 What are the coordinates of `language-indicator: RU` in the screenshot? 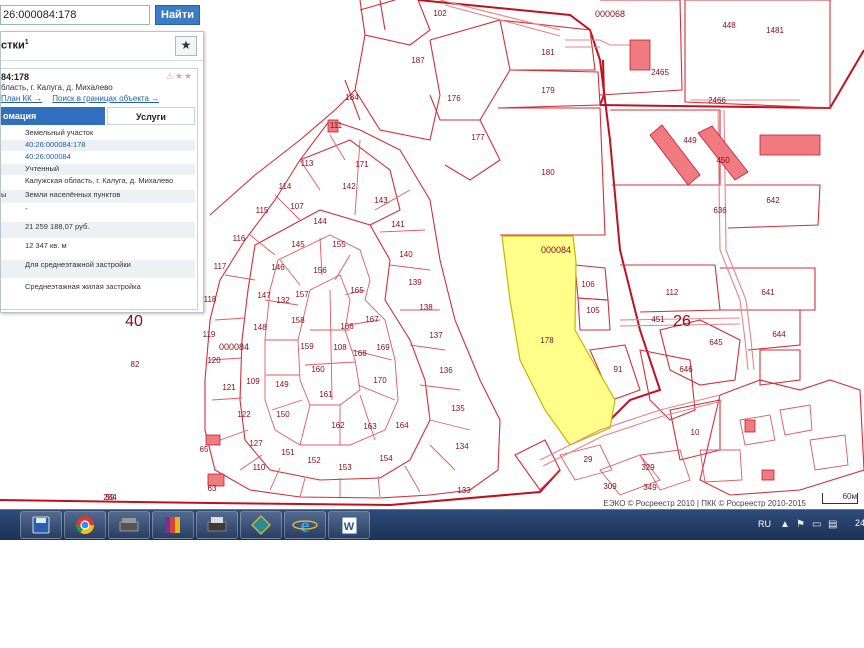 It's located at (764, 524).